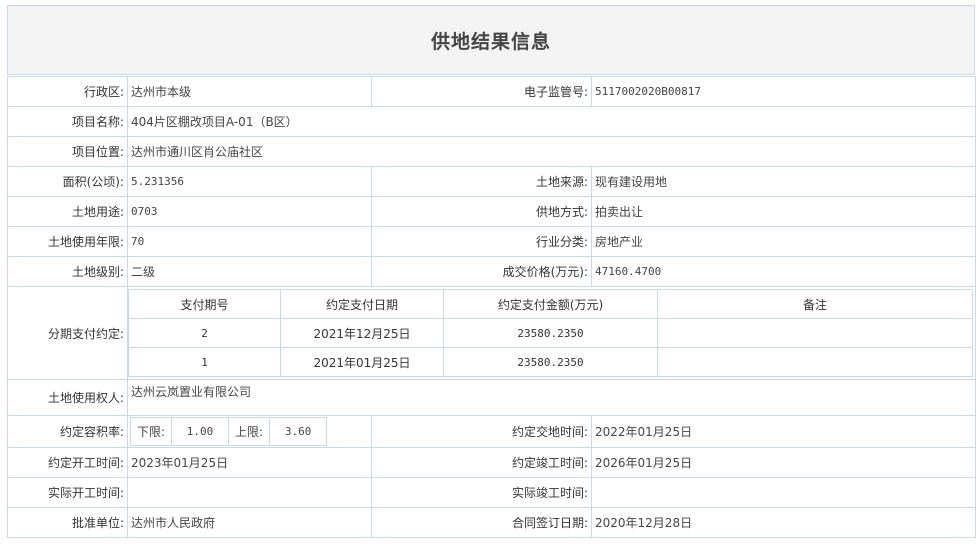 The width and height of the screenshot is (979, 547). I want to click on page-title-bar: 供地结果信息, so click(491, 40).